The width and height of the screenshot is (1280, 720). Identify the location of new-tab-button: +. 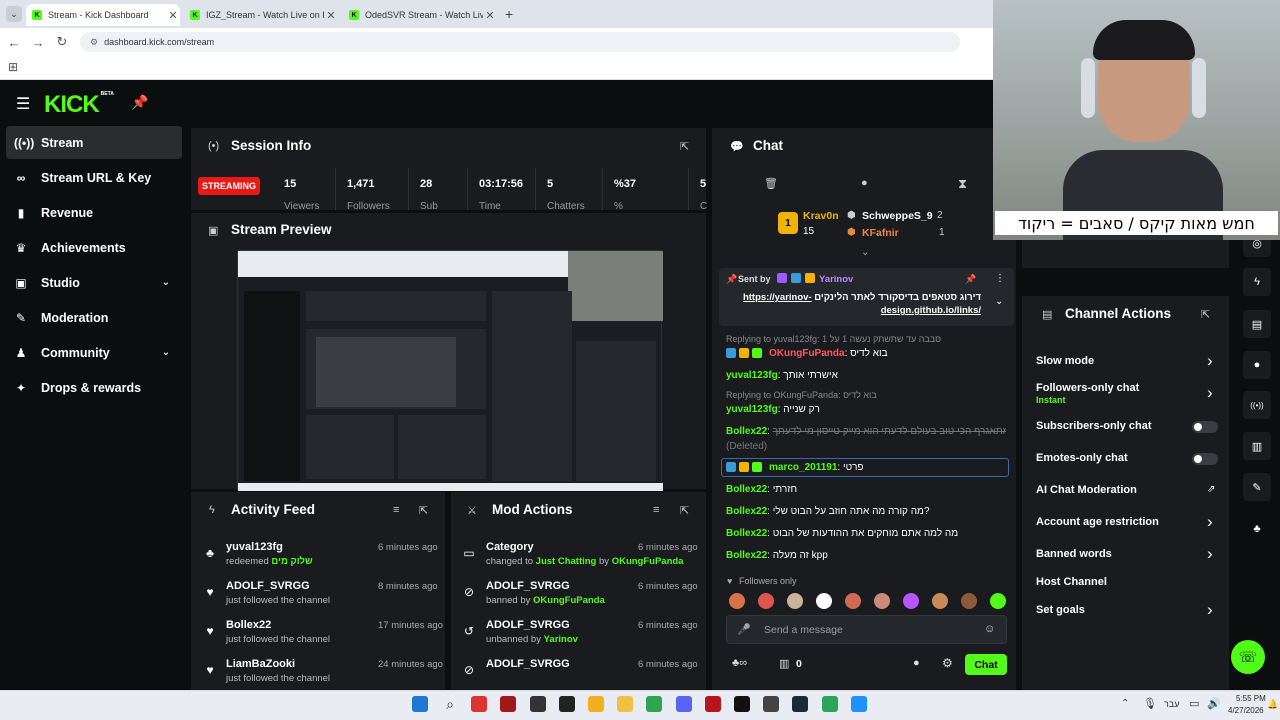
(509, 14).